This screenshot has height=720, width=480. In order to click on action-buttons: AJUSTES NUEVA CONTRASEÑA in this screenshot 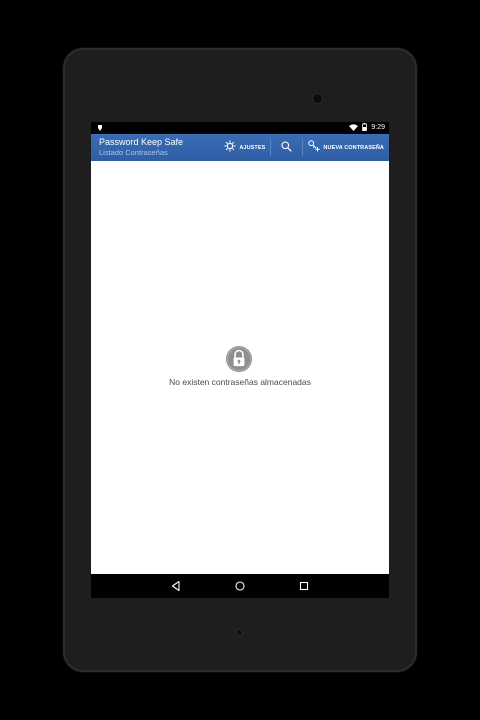, I will do `click(304, 147)`.